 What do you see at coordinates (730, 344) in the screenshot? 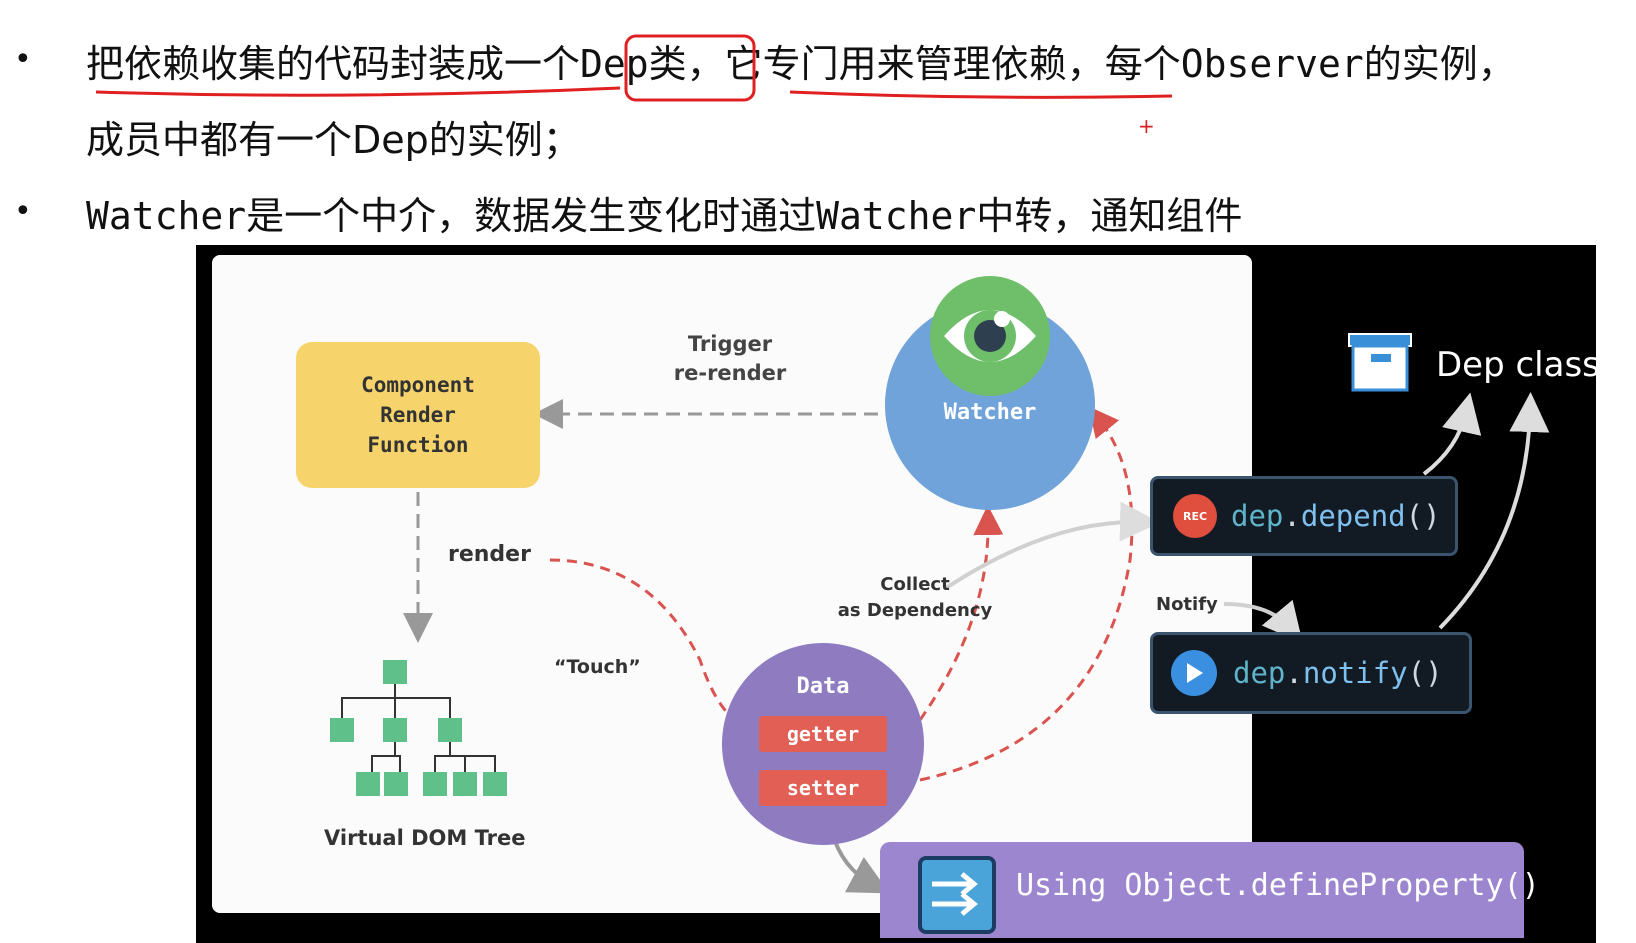
I see `trigger-line-1: Trigger` at bounding box center [730, 344].